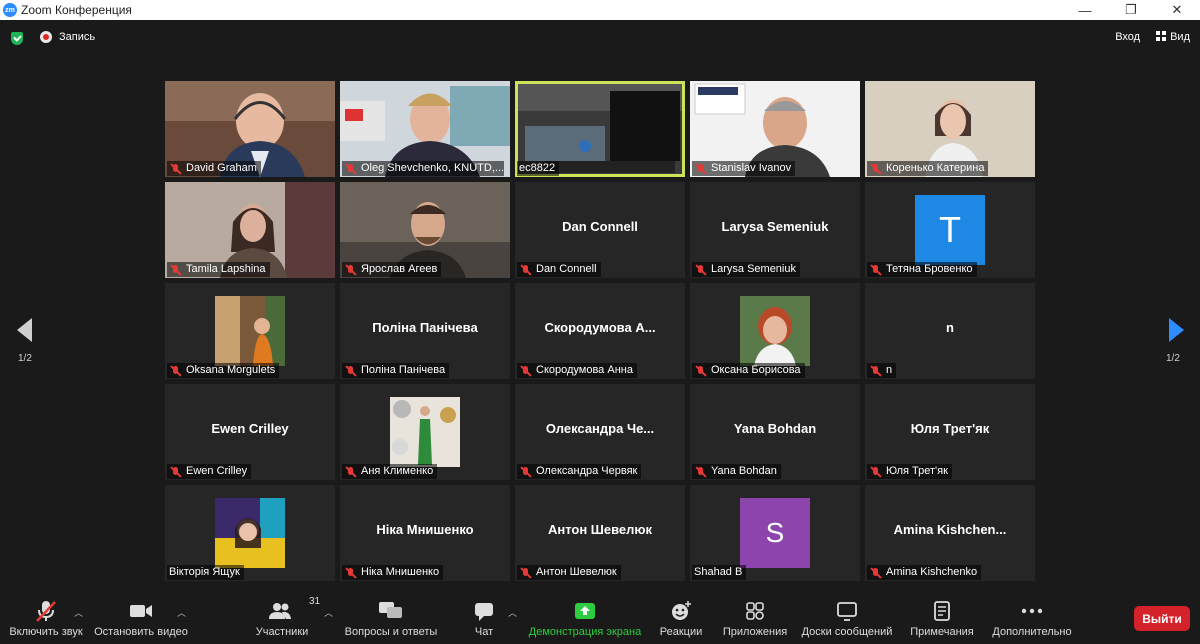 The image size is (1200, 644). I want to click on chat-button: Чат, so click(484, 619).